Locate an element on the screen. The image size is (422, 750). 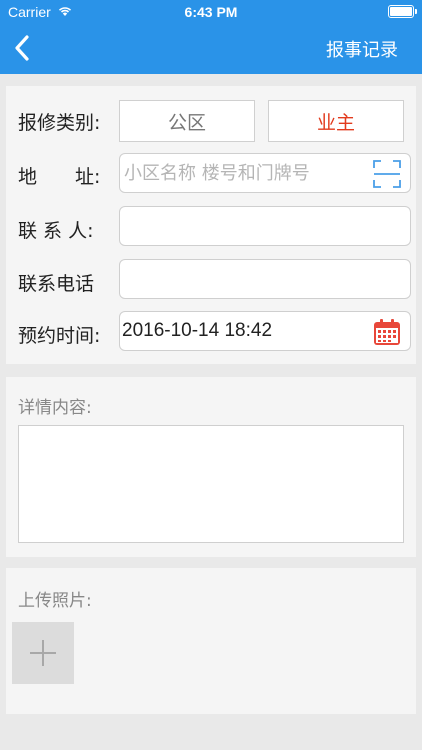
clock: 6:43 PM is located at coordinates (211, 12).